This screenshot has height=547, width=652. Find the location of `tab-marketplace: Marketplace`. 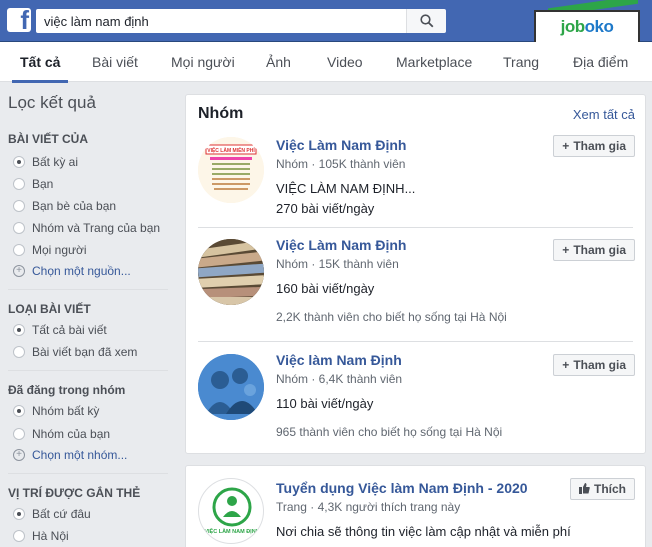

tab-marketplace: Marketplace is located at coordinates (434, 62).